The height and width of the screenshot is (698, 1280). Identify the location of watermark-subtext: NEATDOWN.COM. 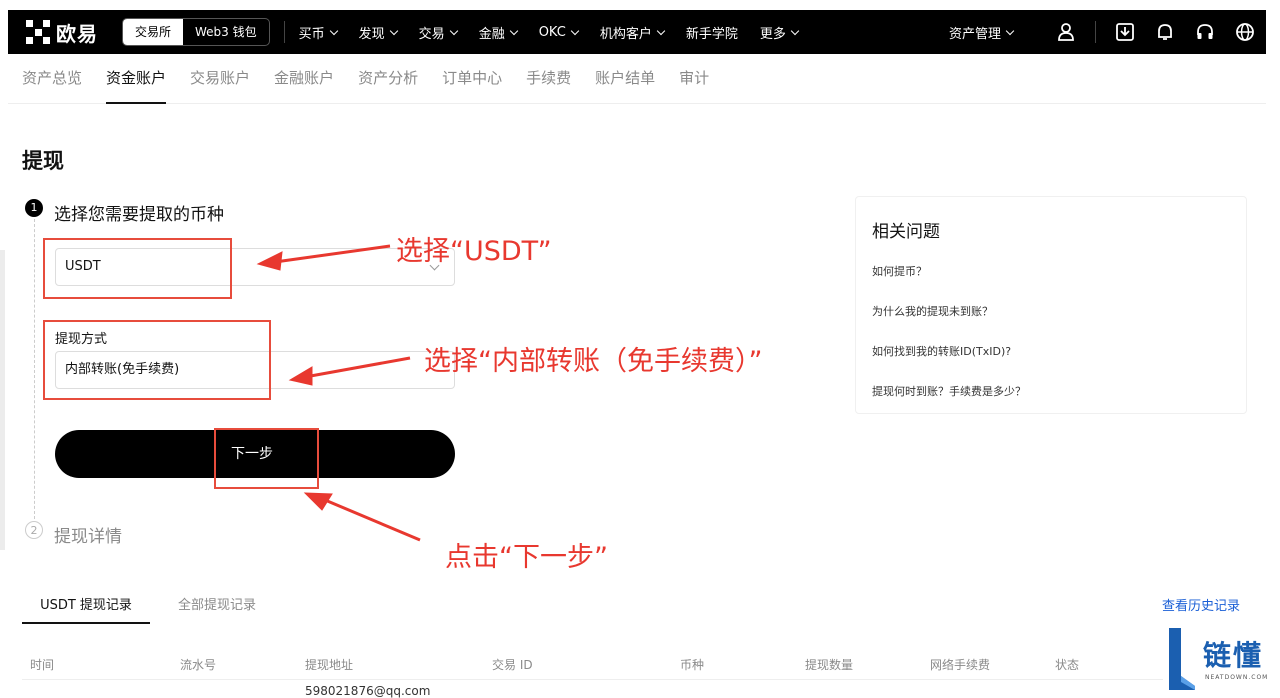
(1237, 677).